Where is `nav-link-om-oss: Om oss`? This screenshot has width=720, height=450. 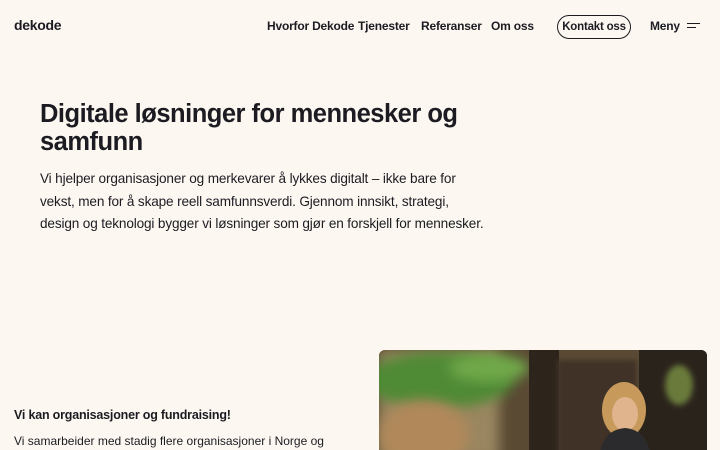 nav-link-om-oss: Om oss is located at coordinates (512, 26).